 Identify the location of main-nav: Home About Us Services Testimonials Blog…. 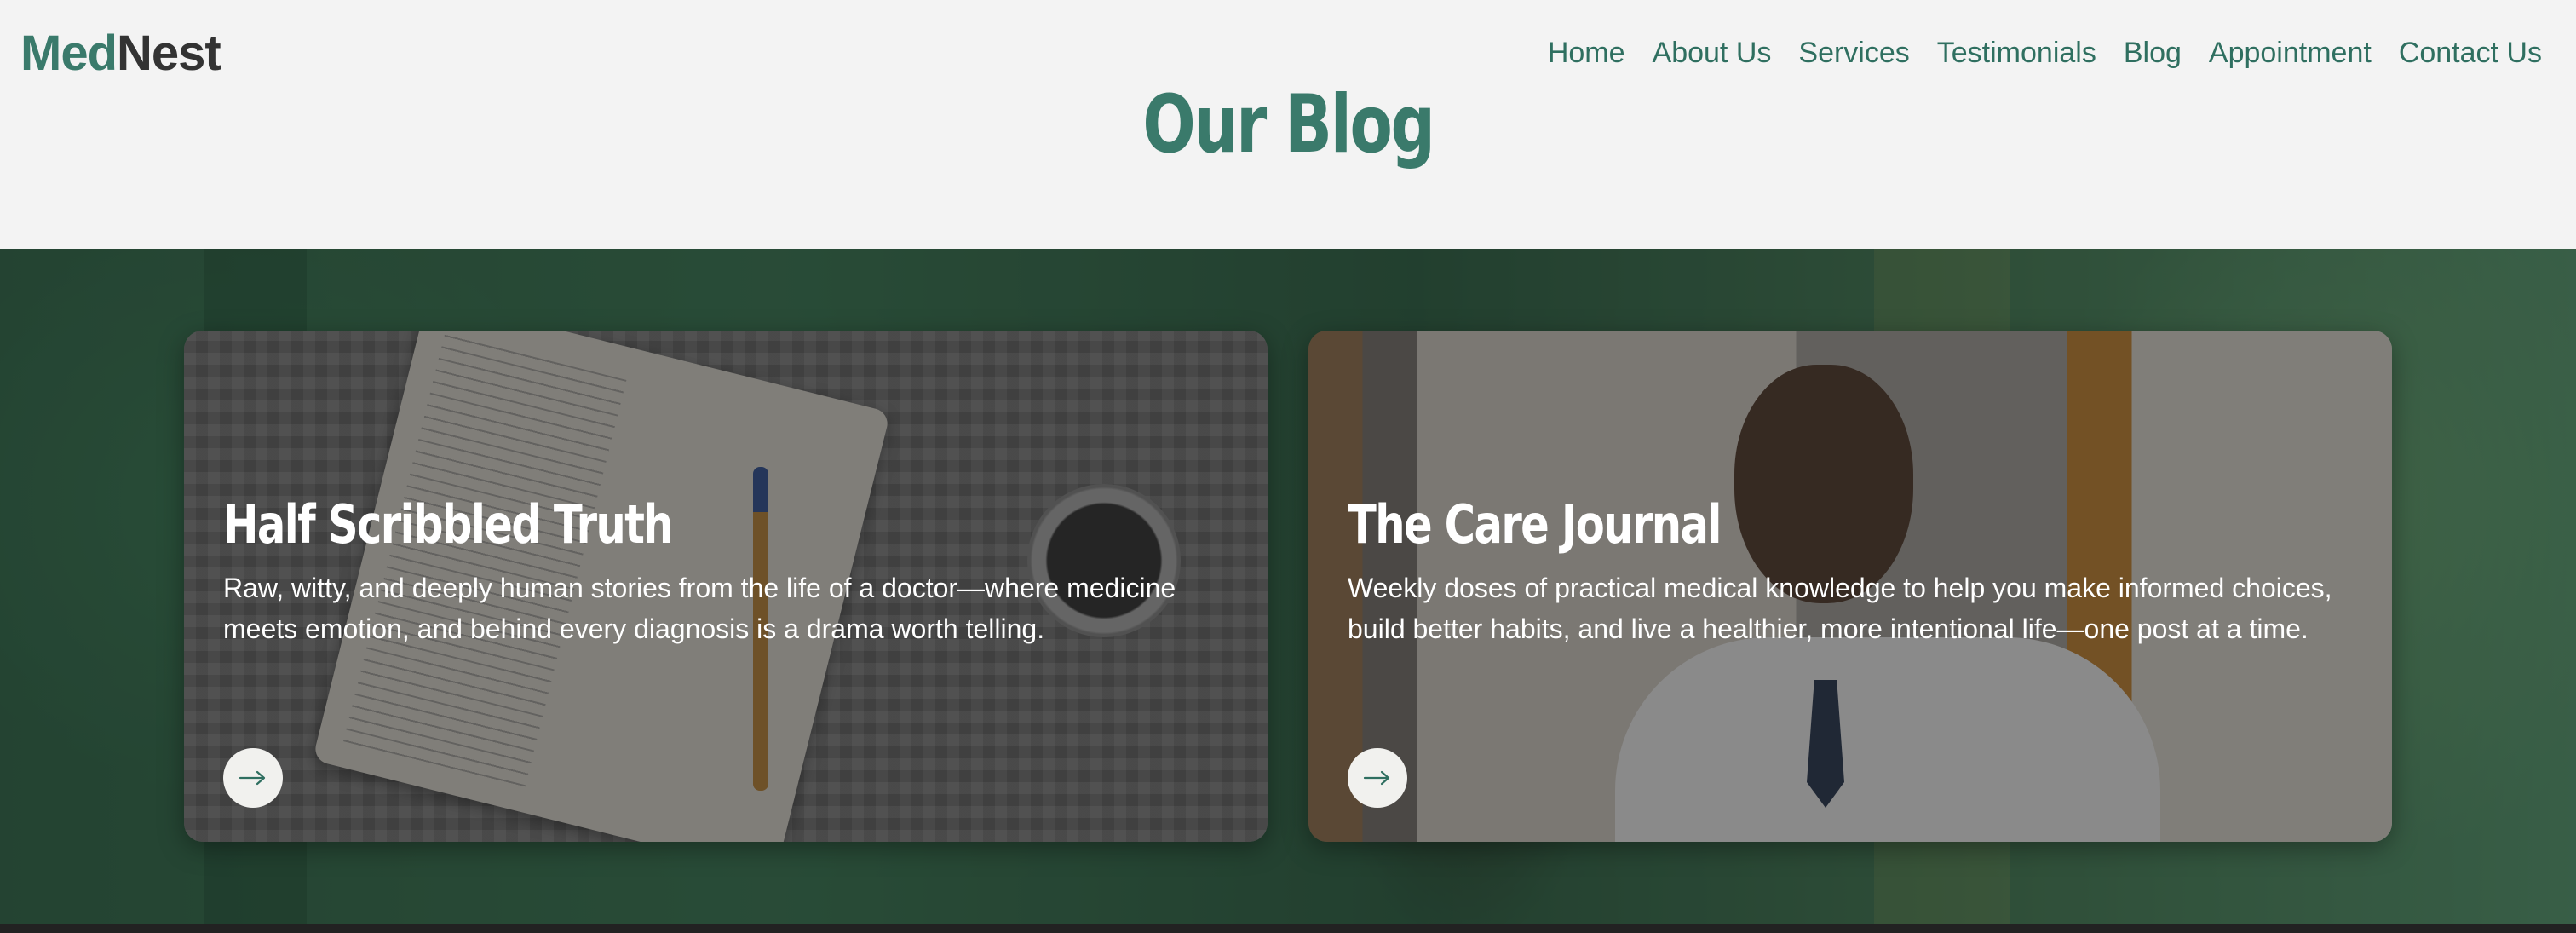
(2045, 53).